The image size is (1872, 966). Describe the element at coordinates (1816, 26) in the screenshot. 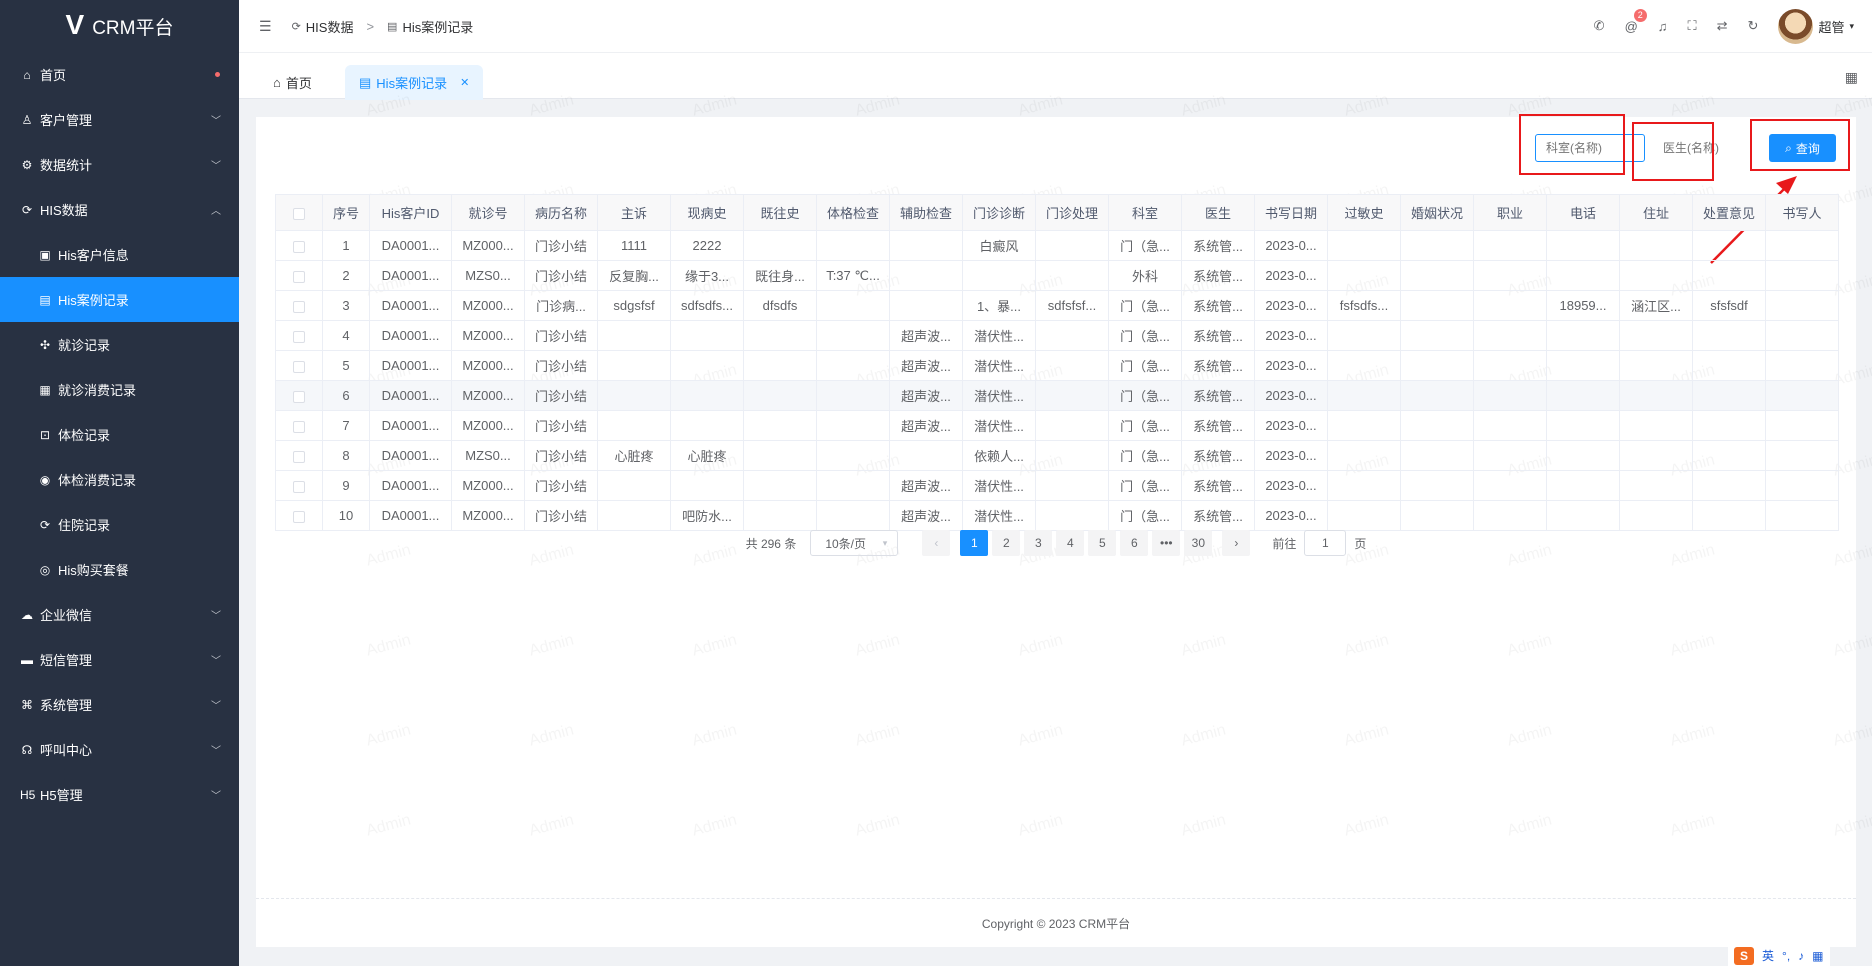

I see `user-menu: 超管 ▾` at that location.